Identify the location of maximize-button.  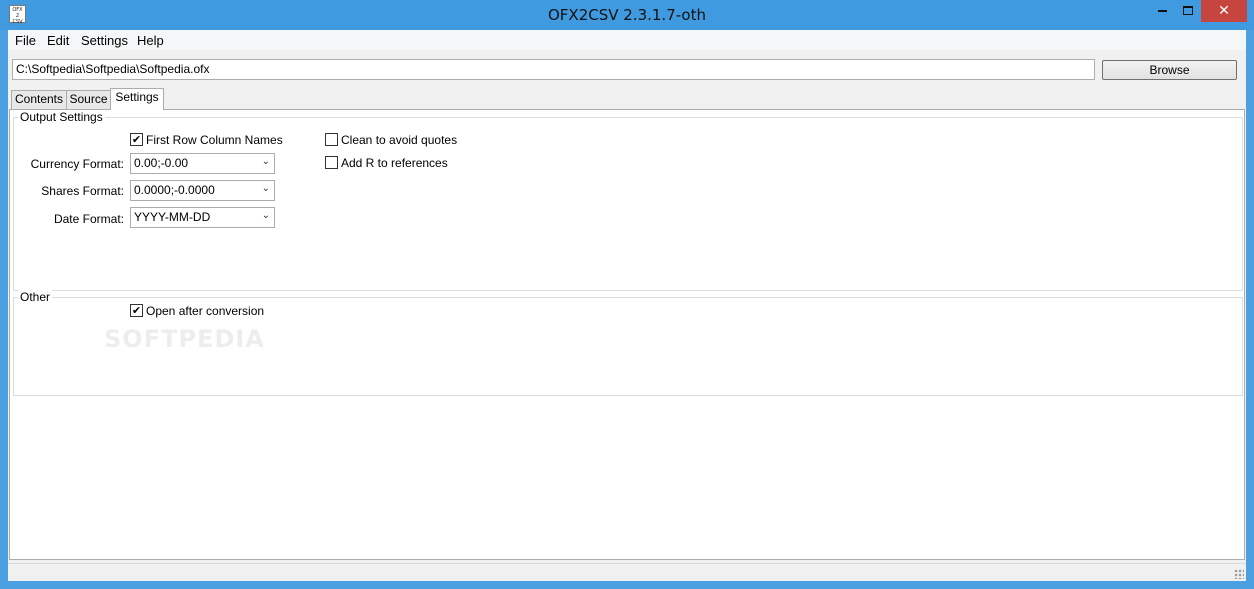
(1188, 11).